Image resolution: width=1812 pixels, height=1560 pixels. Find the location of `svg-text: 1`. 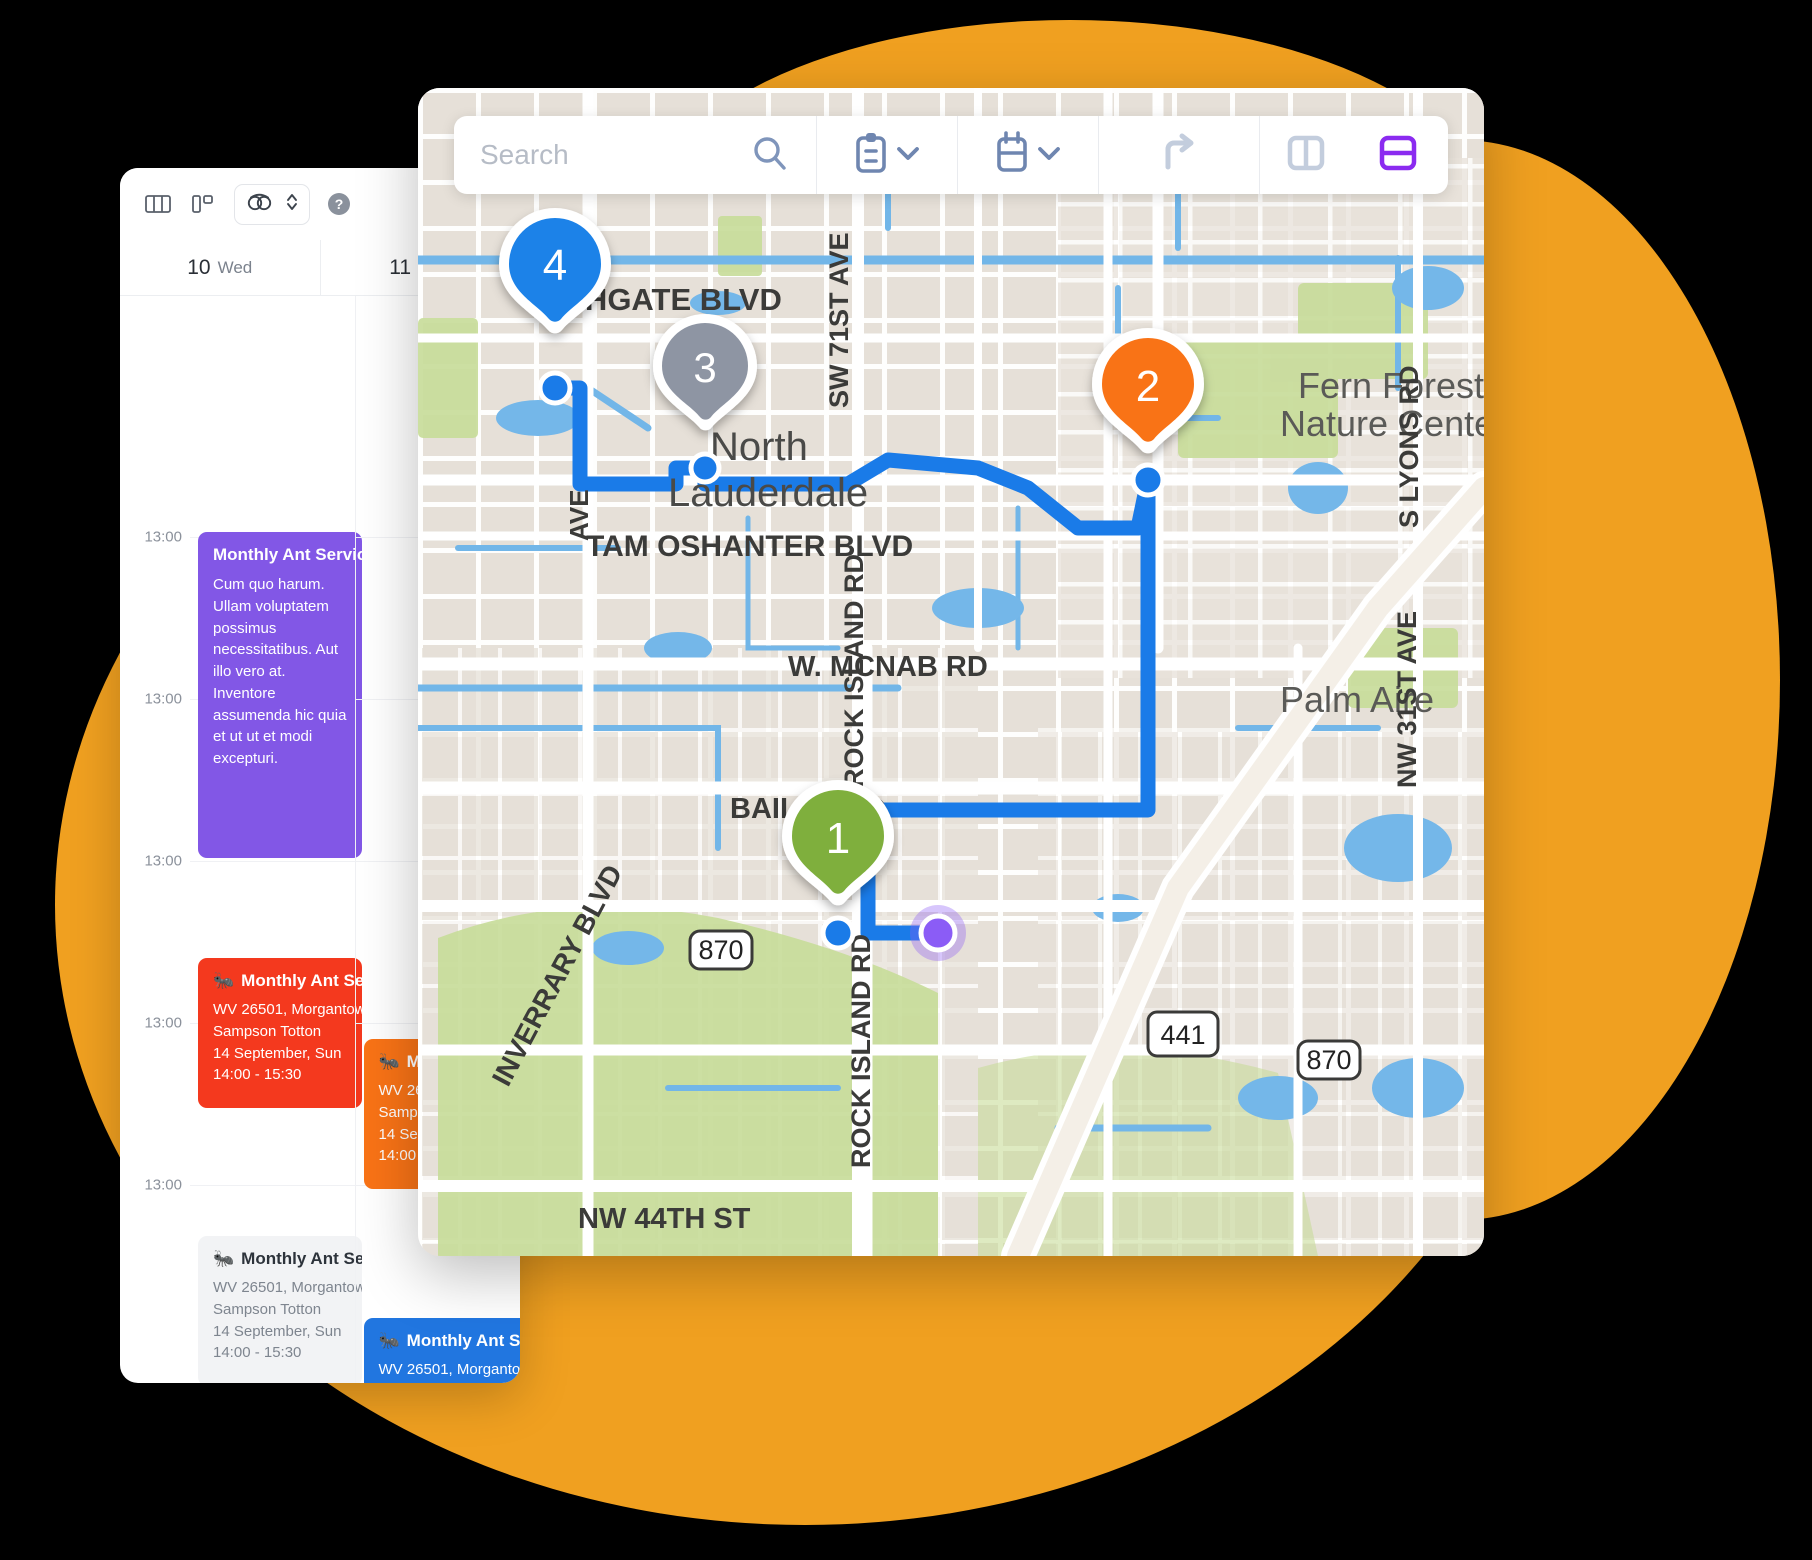

svg-text: 1 is located at coordinates (838, 838).